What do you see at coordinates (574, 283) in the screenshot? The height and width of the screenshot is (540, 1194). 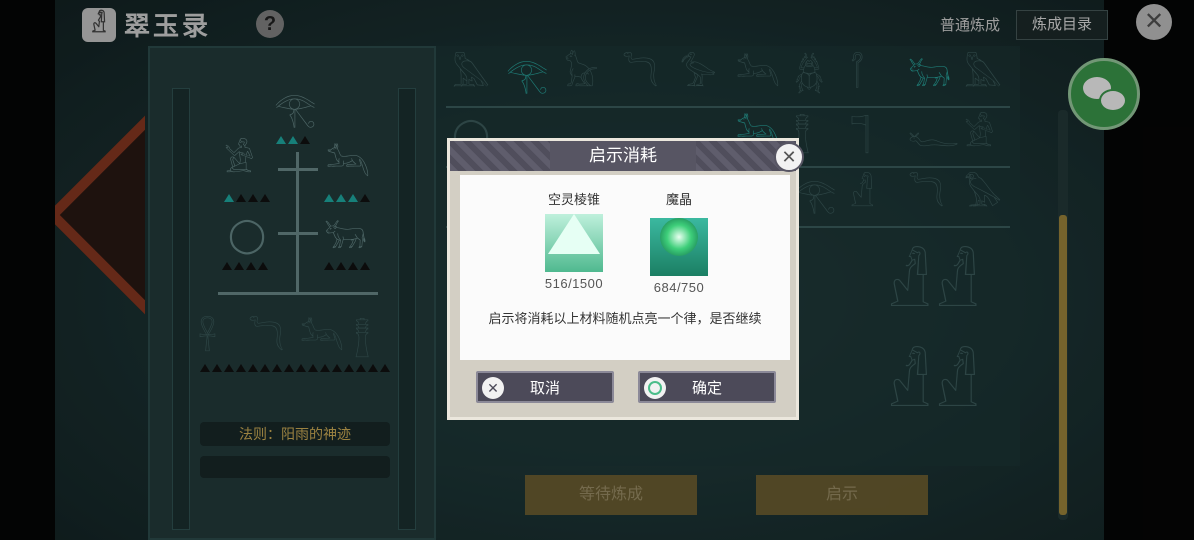 I see `material-count: 516/1500` at bounding box center [574, 283].